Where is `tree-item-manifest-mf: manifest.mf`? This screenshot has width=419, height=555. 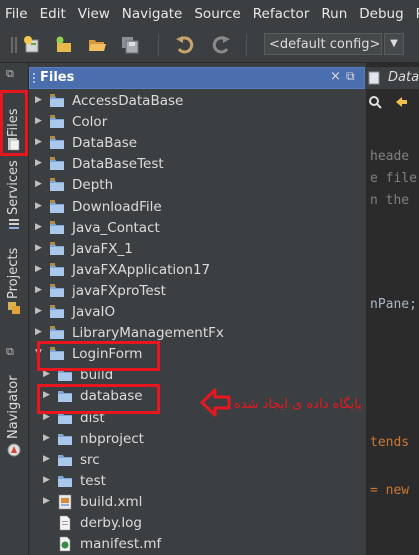
tree-item-manifest-mf: manifest.mf is located at coordinates (197, 544).